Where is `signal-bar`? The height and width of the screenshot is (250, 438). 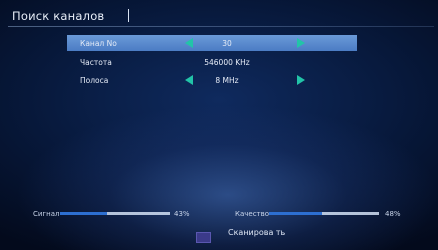
signal-bar is located at coordinates (115, 213).